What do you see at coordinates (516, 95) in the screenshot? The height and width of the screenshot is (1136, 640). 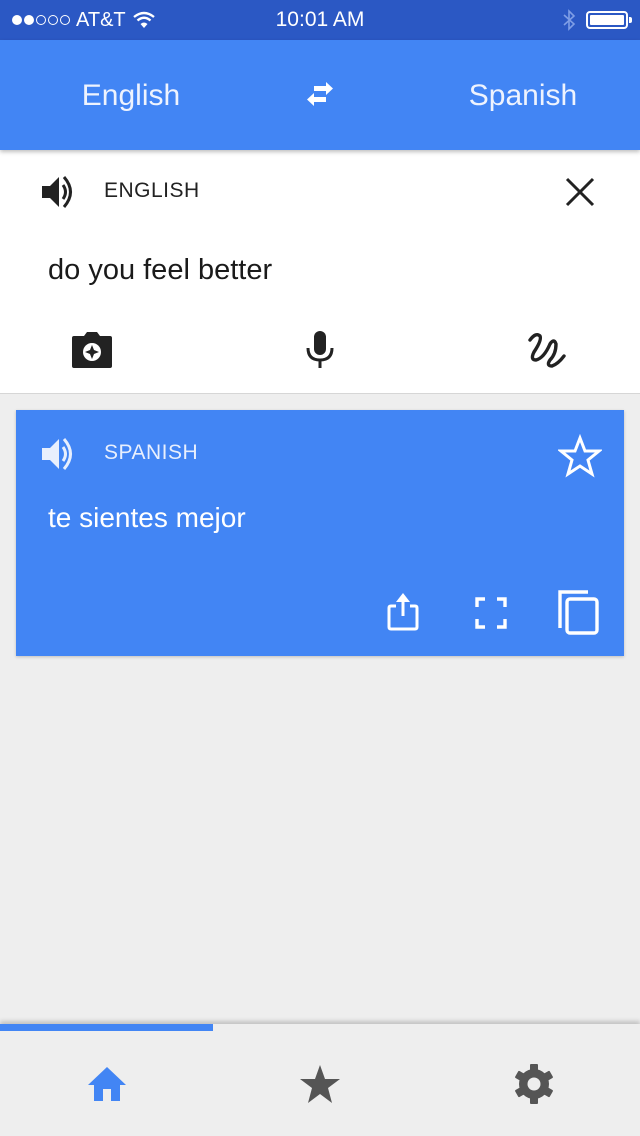 I see `target-language-button: Spanish` at bounding box center [516, 95].